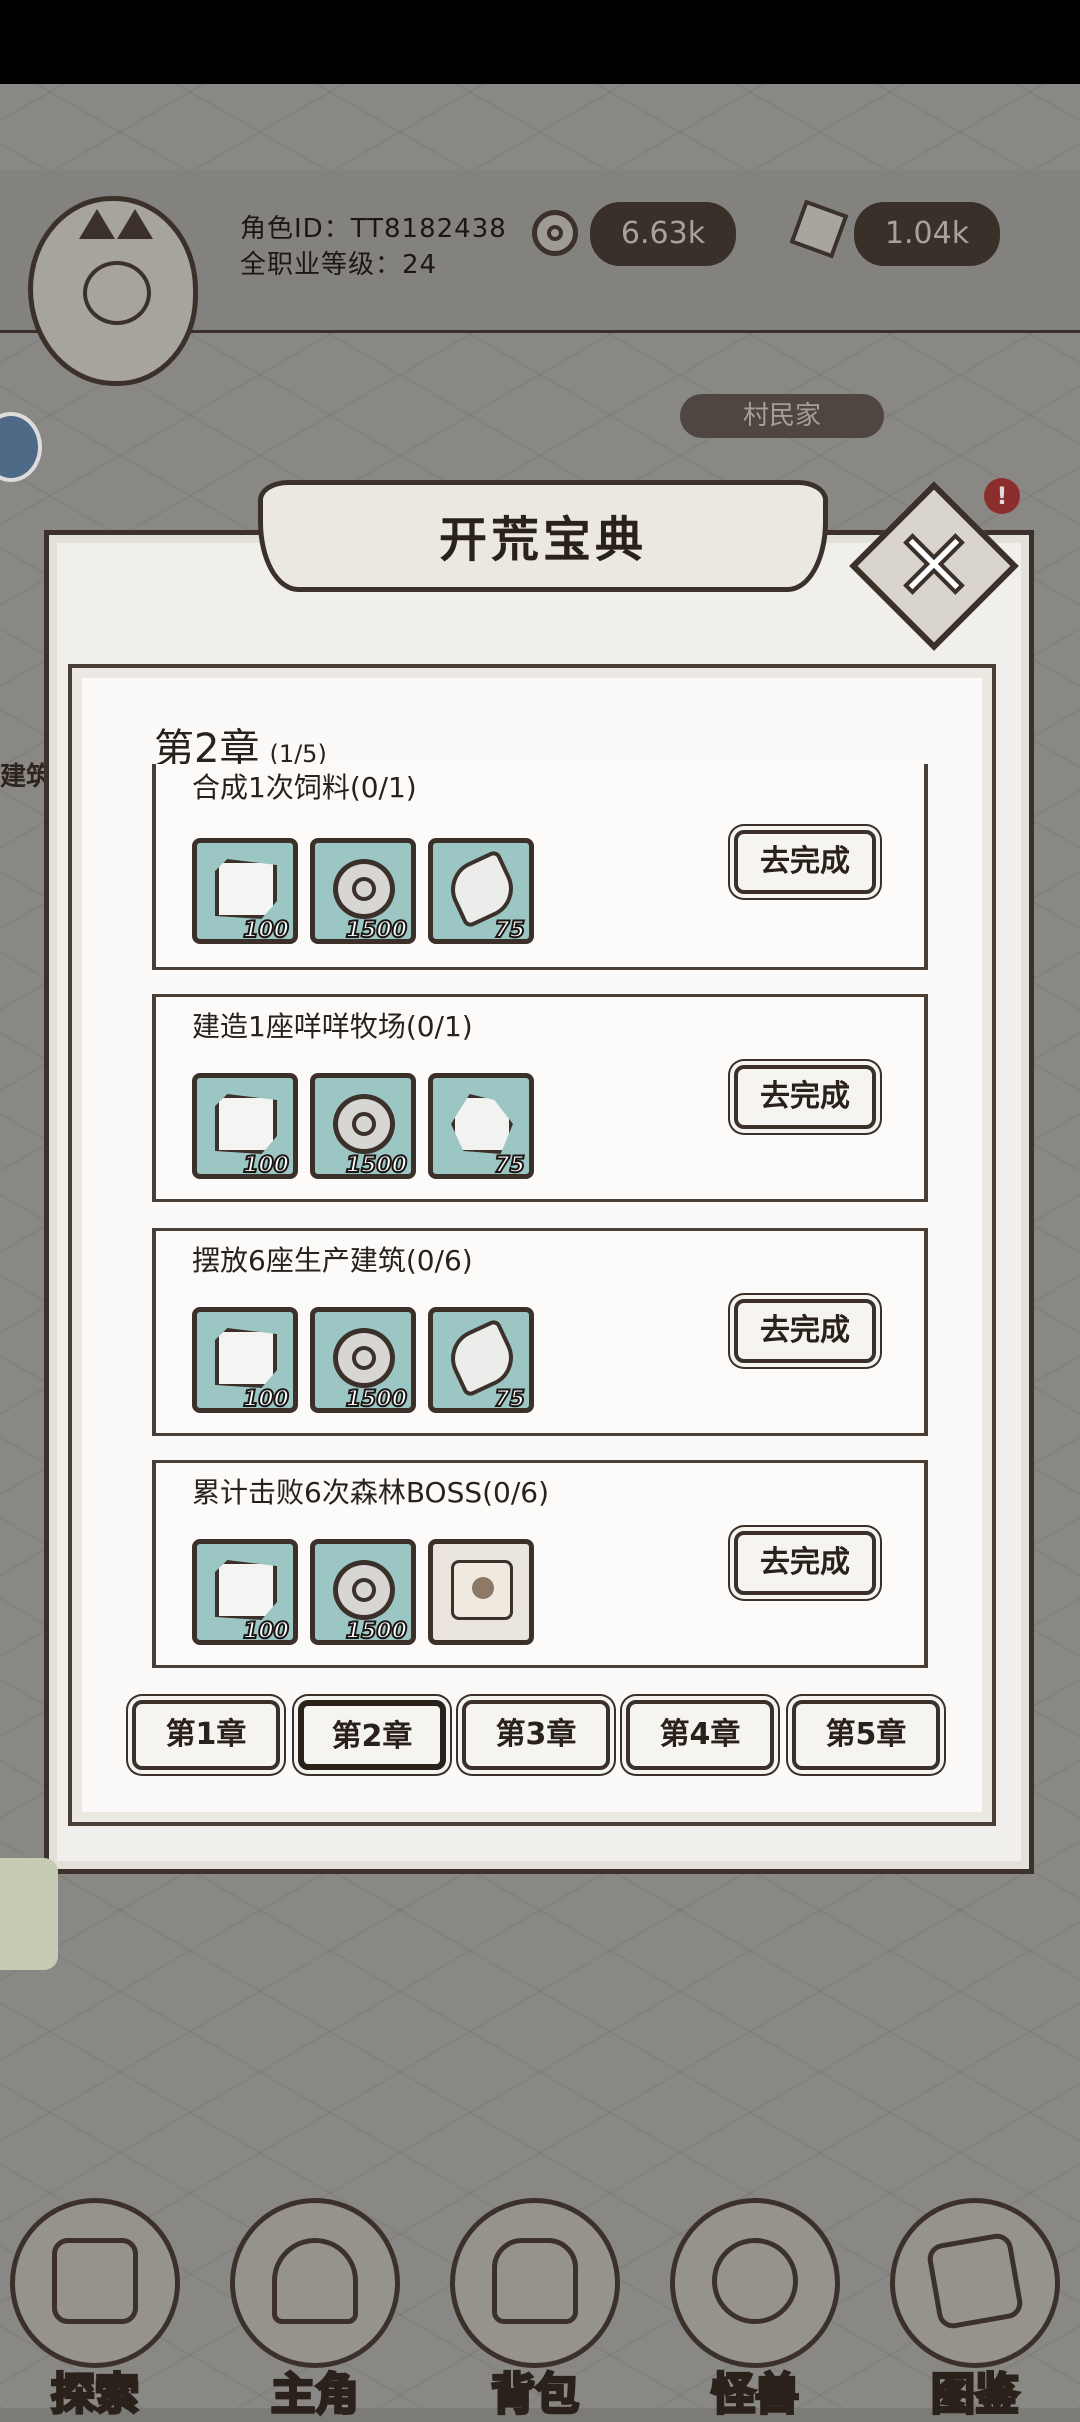 Image resolution: width=1080 pixels, height=2422 pixels. Describe the element at coordinates (117, 293) in the screenshot. I see `avatar-face-icon` at that location.